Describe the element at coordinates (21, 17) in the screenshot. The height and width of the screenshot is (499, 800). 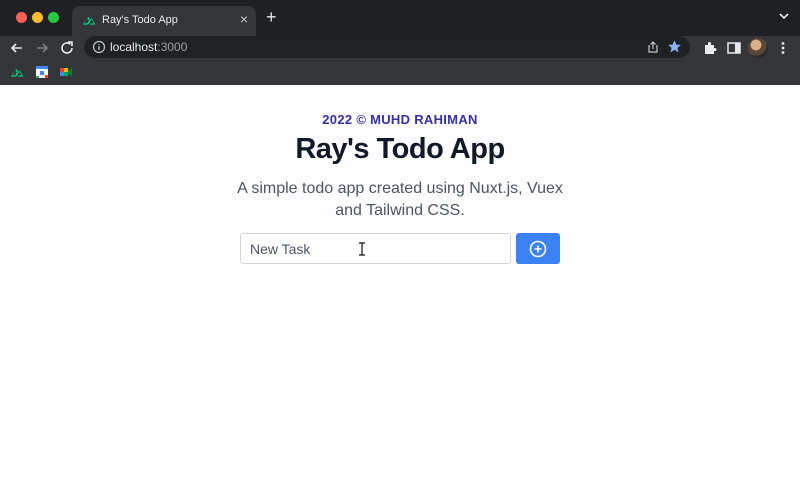
I see `window-close-button` at that location.